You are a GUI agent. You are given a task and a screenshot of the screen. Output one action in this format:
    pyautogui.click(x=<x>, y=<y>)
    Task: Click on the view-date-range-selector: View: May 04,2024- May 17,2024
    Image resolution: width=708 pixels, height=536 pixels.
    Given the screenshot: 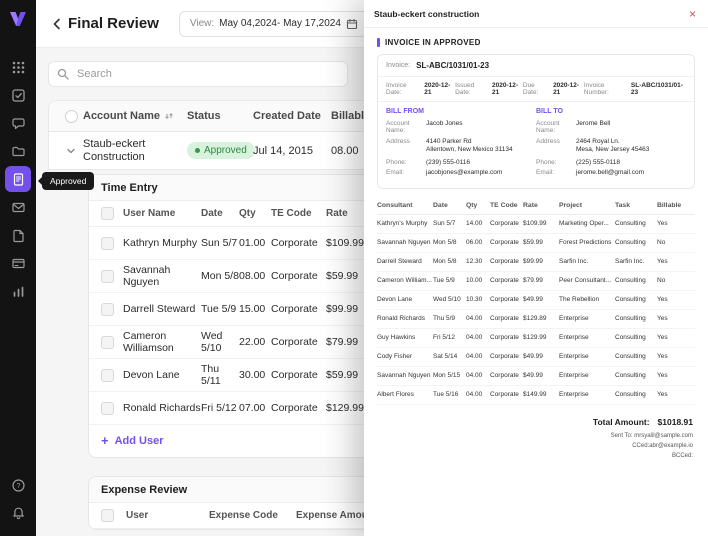 What is the action you would take?
    pyautogui.click(x=273, y=23)
    